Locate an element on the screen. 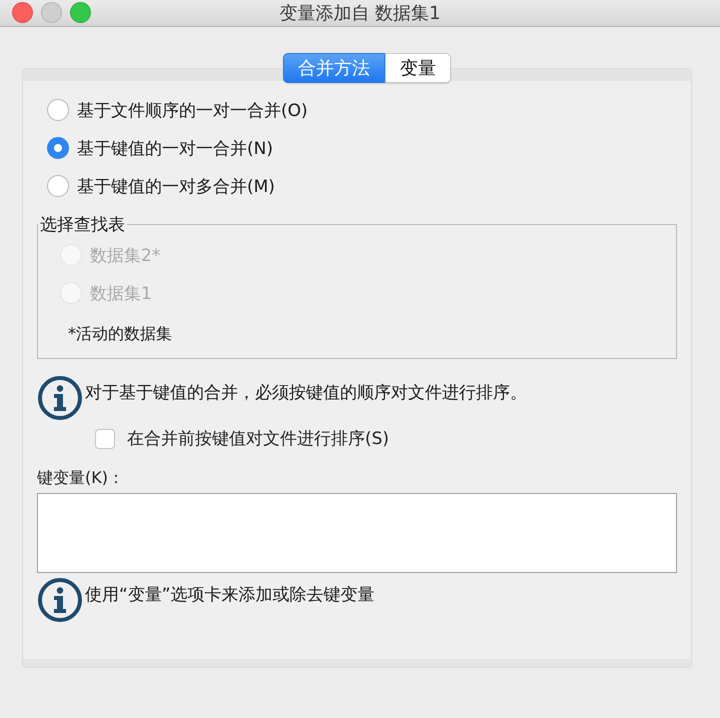  radio-label: 基于键值的一对一合并(N) is located at coordinates (175, 149).